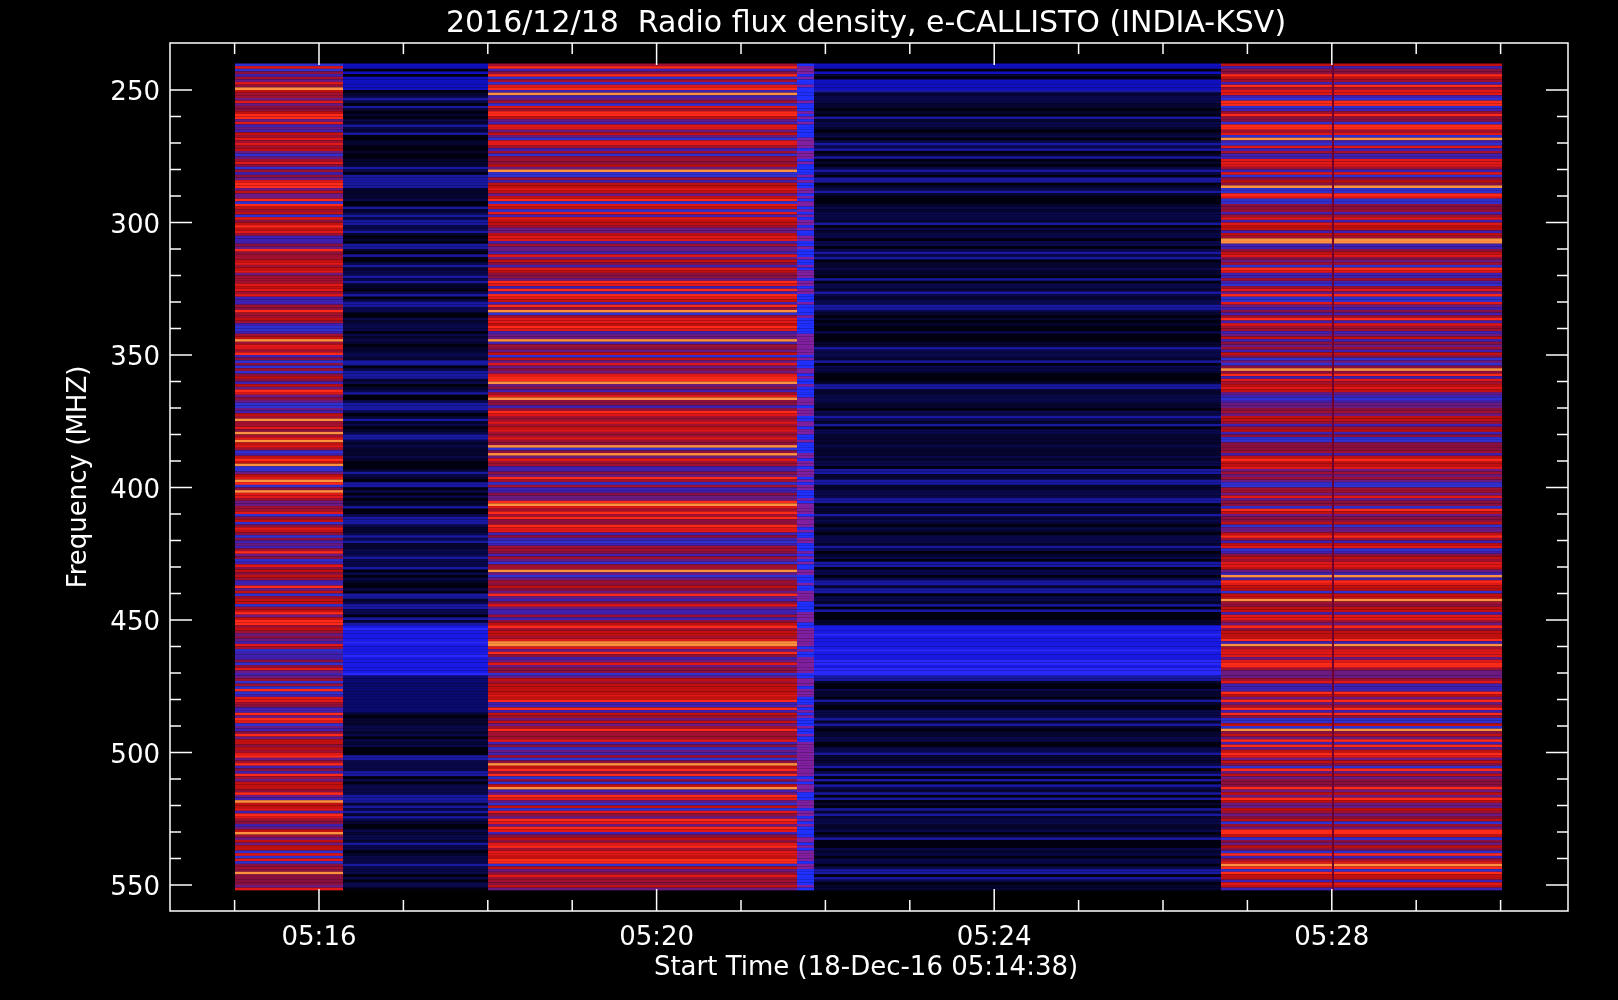 Image resolution: width=1618 pixels, height=1000 pixels. I want to click on axis-tick-label: 05:16, so click(319, 936).